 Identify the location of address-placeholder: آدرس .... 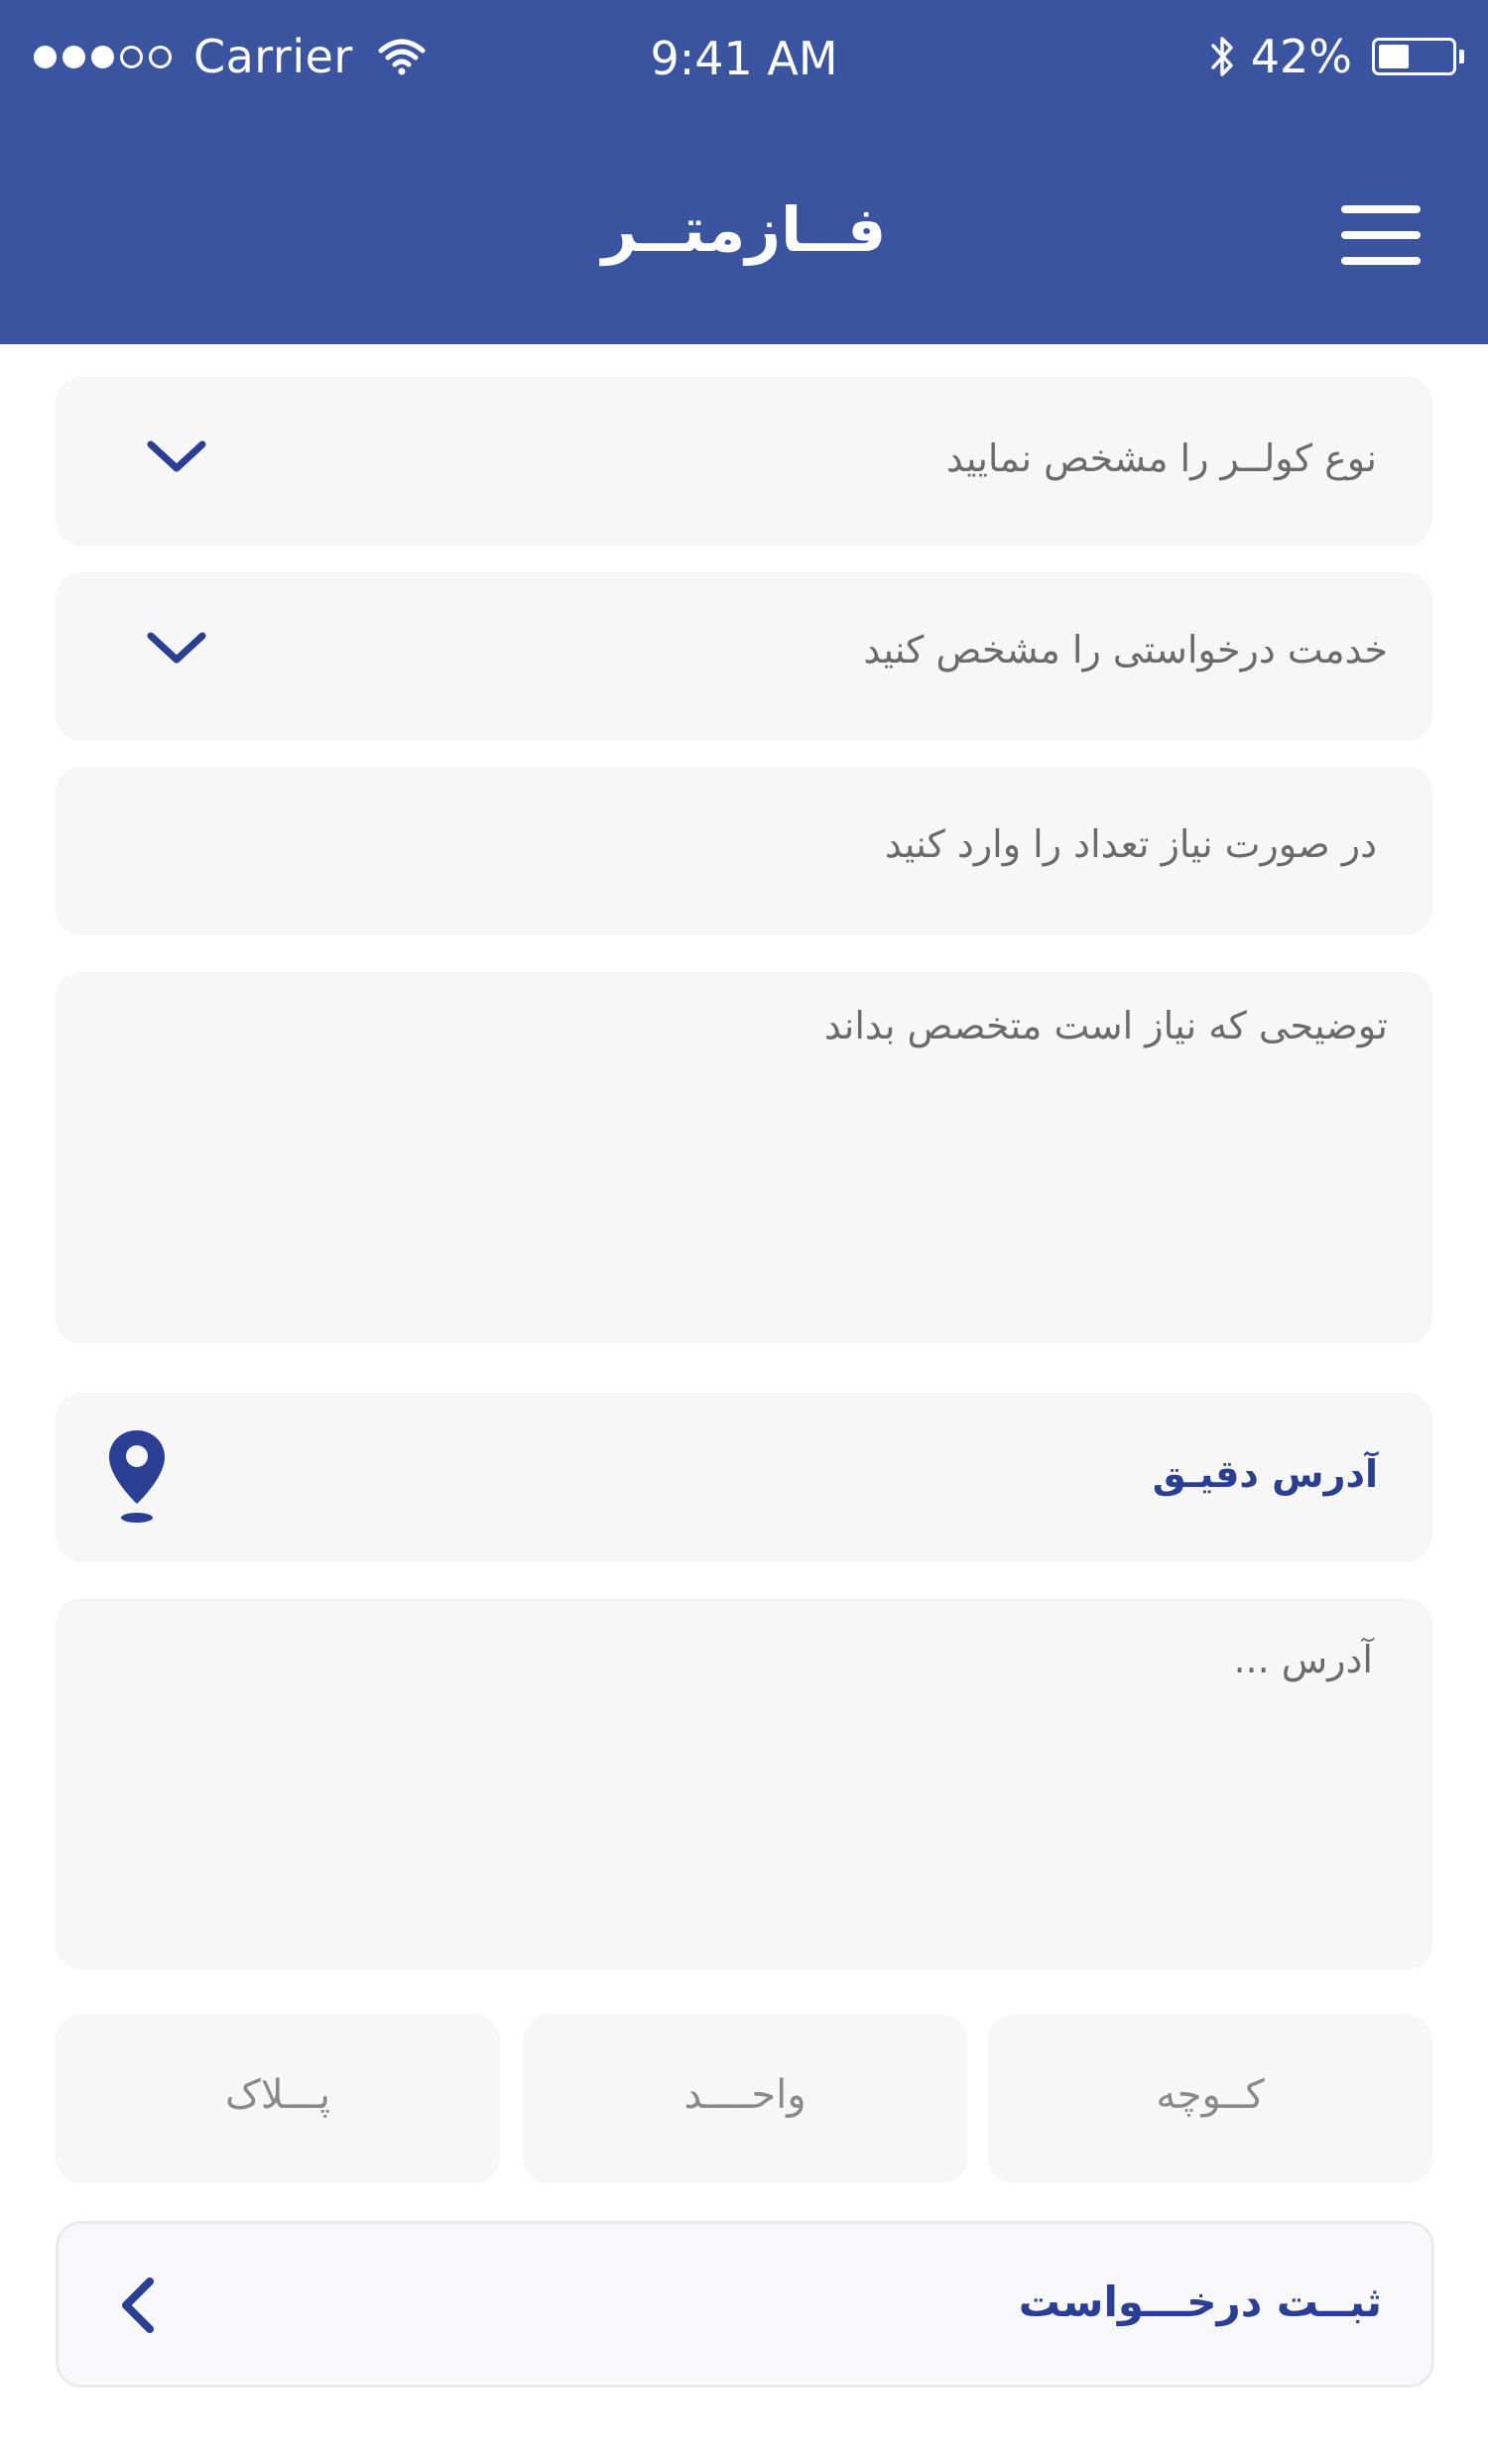
(1303, 1660).